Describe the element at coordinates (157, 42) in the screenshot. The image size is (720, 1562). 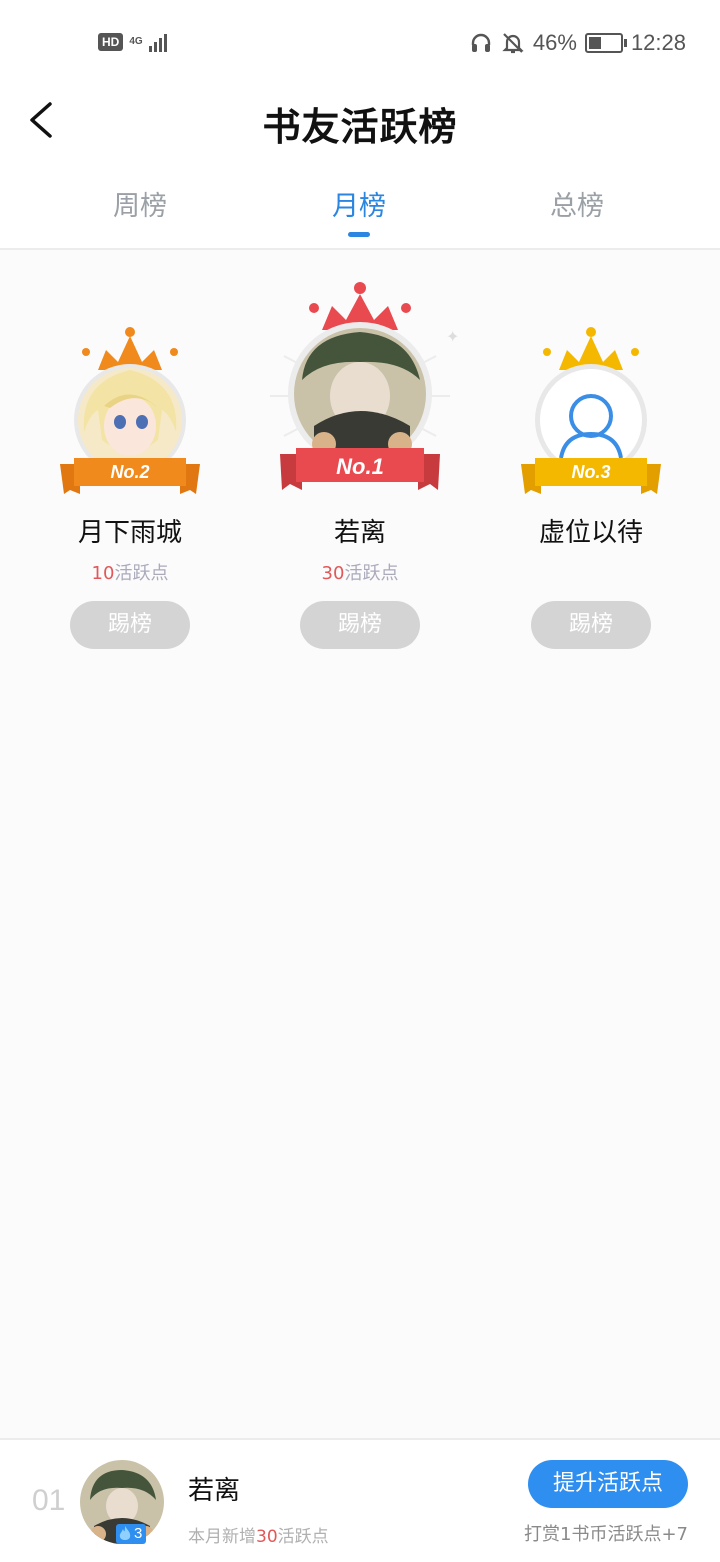
I see `signal-icon` at that location.